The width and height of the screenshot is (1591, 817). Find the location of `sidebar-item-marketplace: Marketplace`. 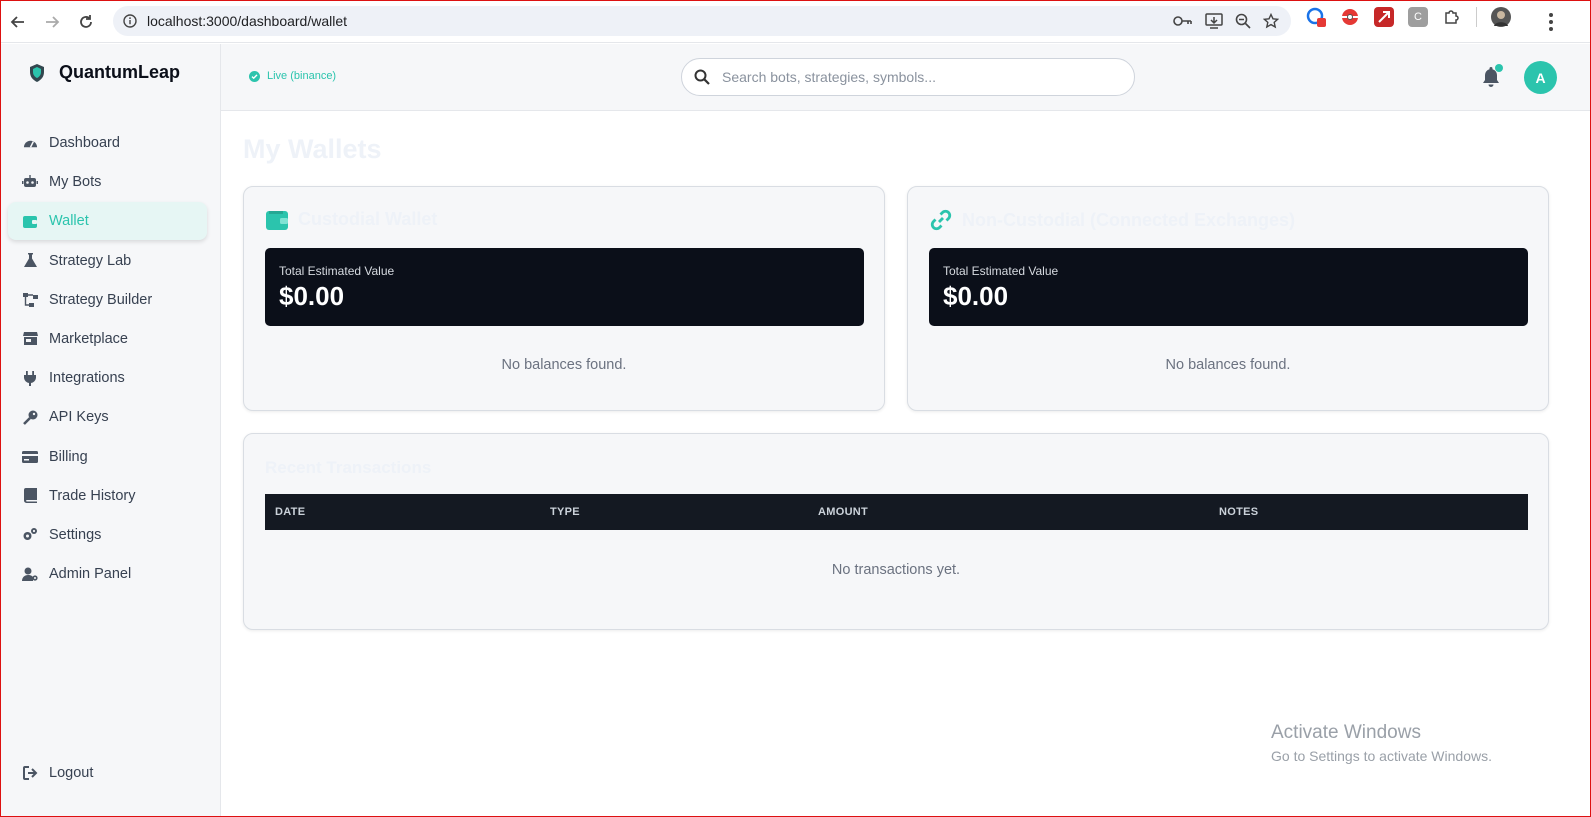

sidebar-item-marketplace: Marketplace is located at coordinates (107, 339).